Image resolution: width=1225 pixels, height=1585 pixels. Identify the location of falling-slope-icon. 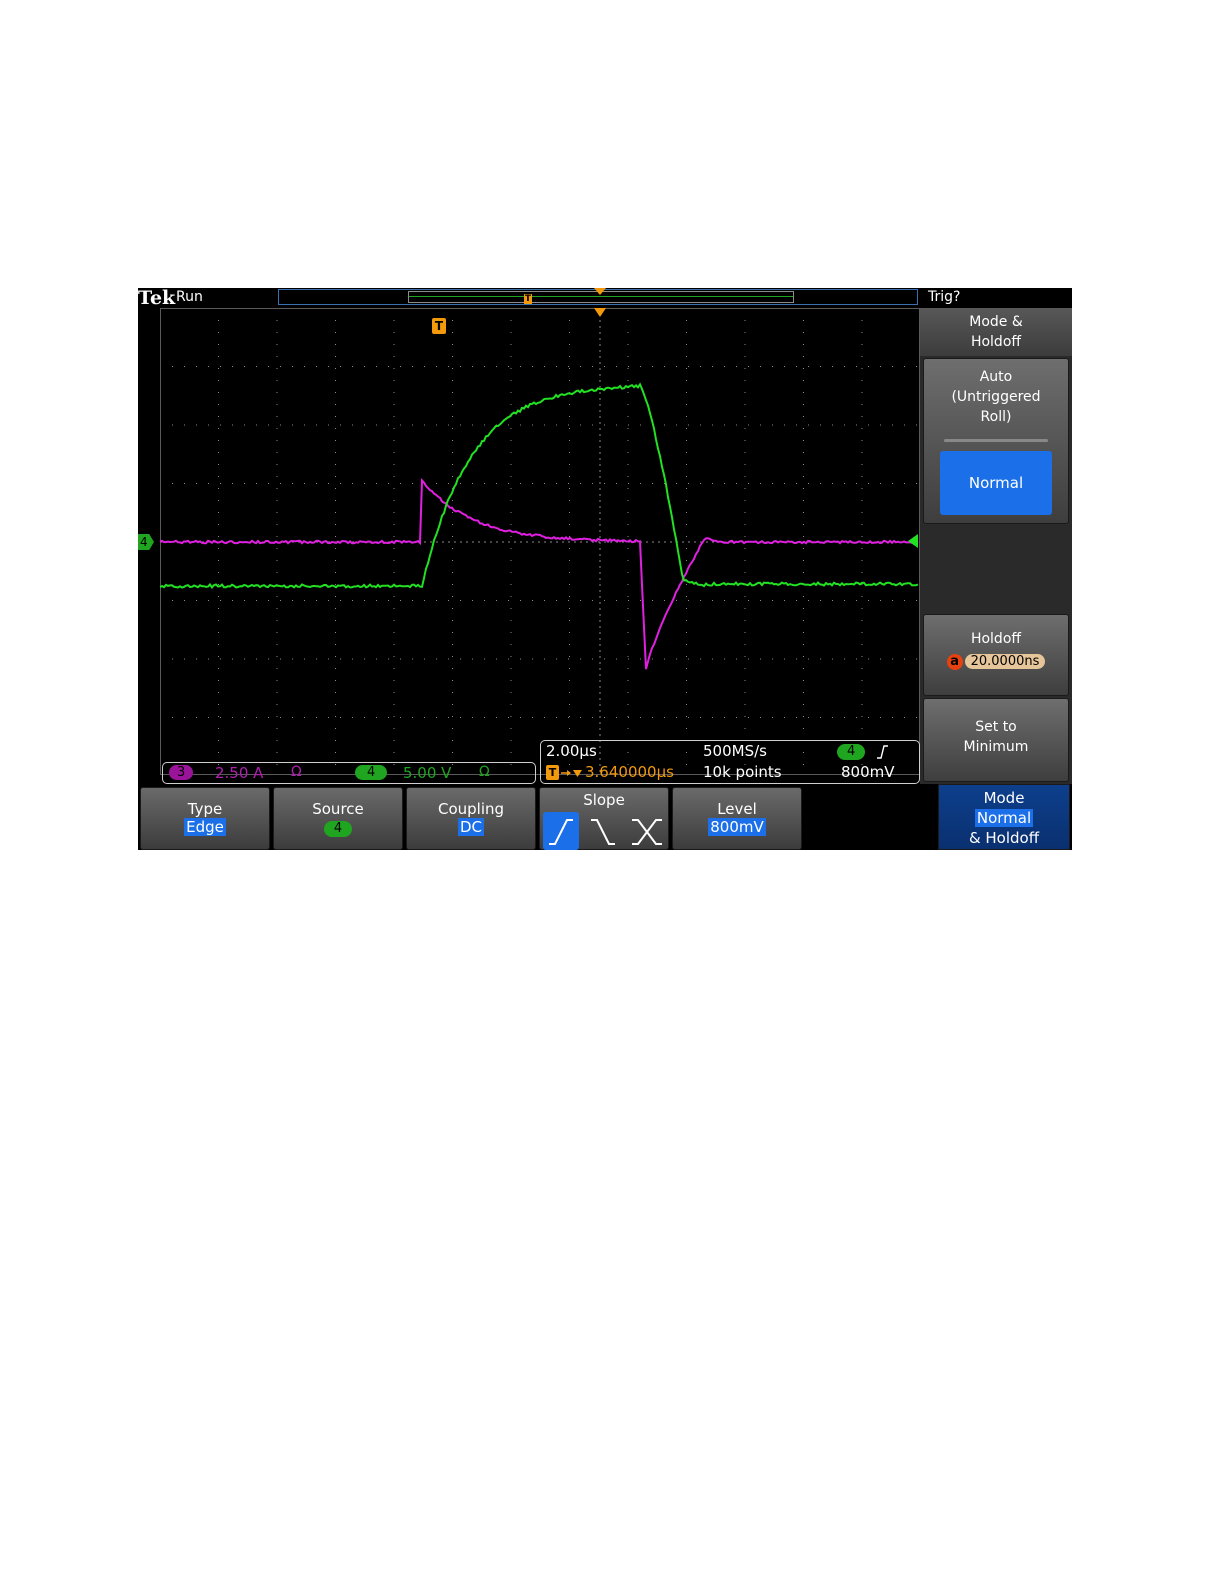
(603, 831).